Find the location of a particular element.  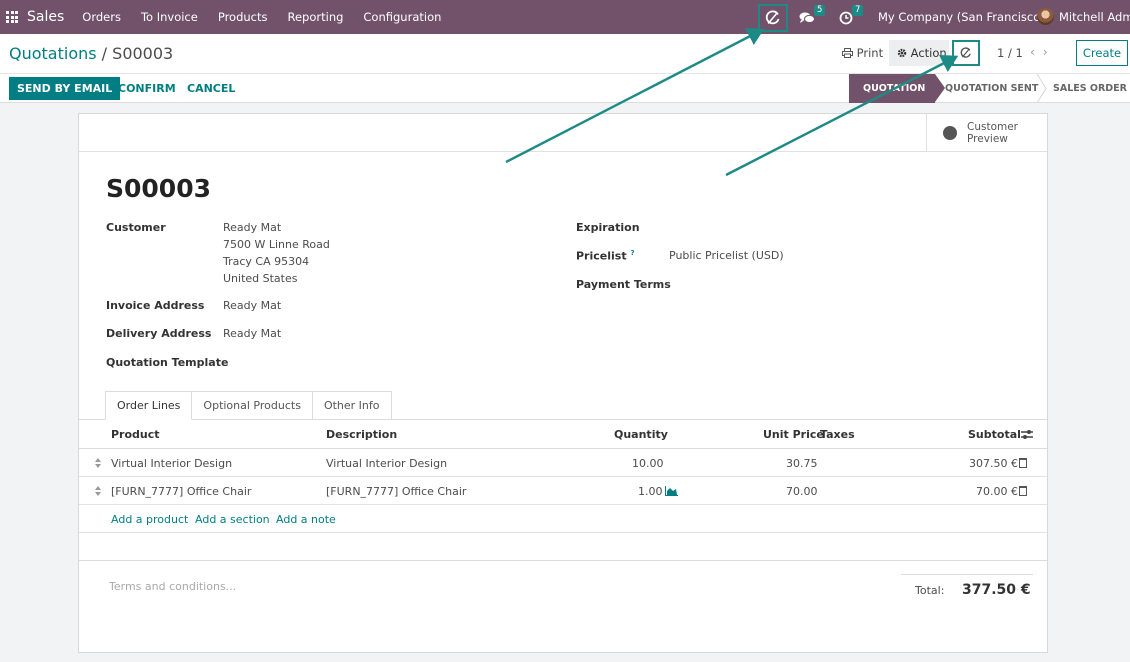

payment-terms-label: Payment Terms is located at coordinates (623, 284).